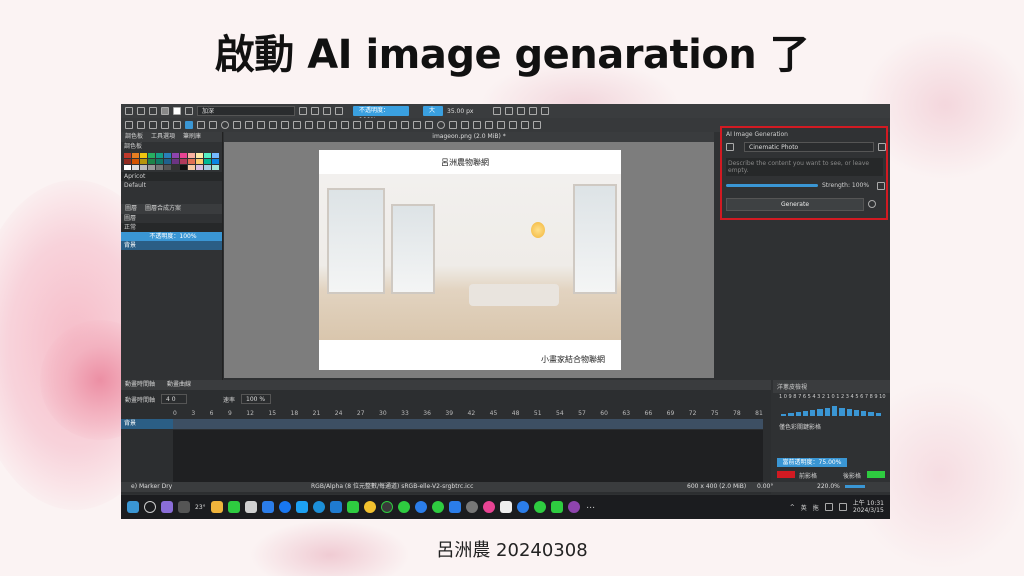  Describe the element at coordinates (171, 185) in the screenshot. I see `palette-preset: Default` at that location.